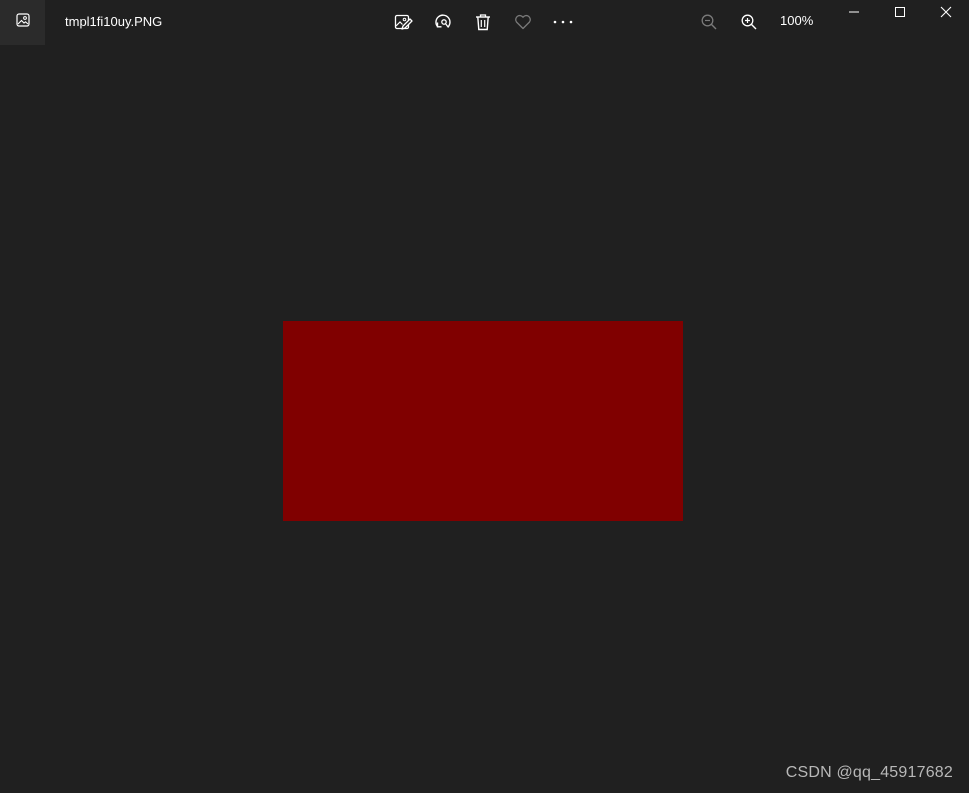 The width and height of the screenshot is (969, 793). Describe the element at coordinates (114, 21) in the screenshot. I see `file-name-title: tmpl1fi10uy.PNG` at that location.